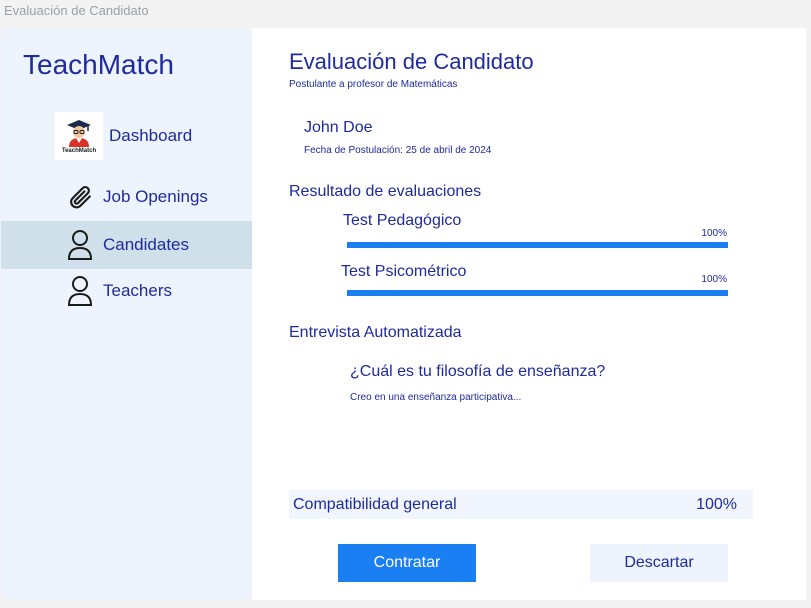  What do you see at coordinates (79, 133) in the screenshot?
I see `teacher-avatar-icon` at bounding box center [79, 133].